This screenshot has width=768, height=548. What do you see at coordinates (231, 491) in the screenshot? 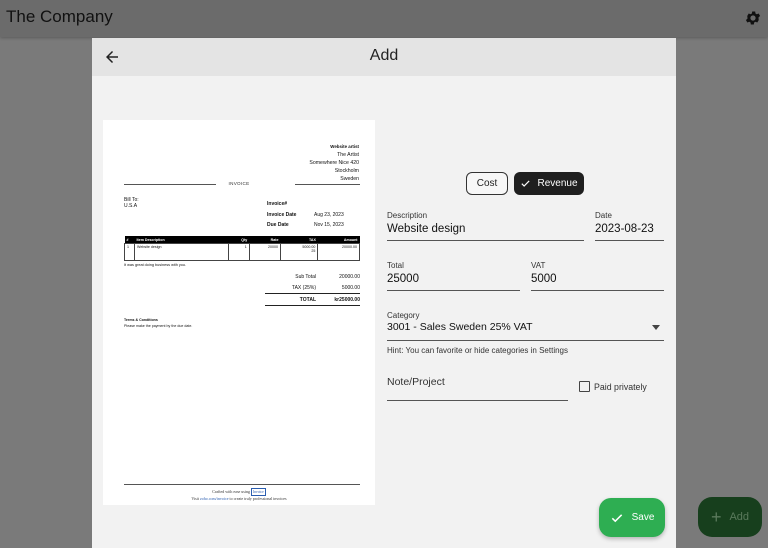
I see `footer-text: Crafted with ease using` at bounding box center [231, 491].